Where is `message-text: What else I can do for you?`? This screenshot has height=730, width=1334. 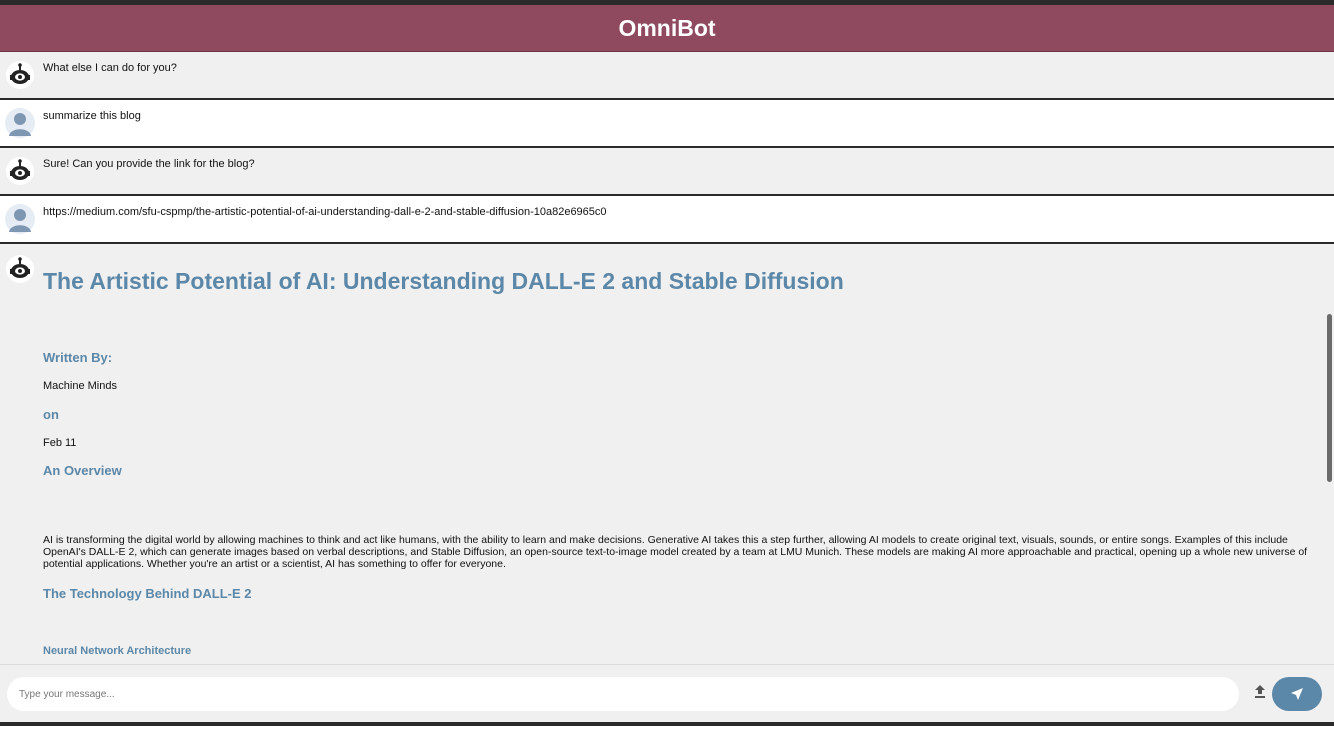 message-text: What else I can do for you? is located at coordinates (110, 68).